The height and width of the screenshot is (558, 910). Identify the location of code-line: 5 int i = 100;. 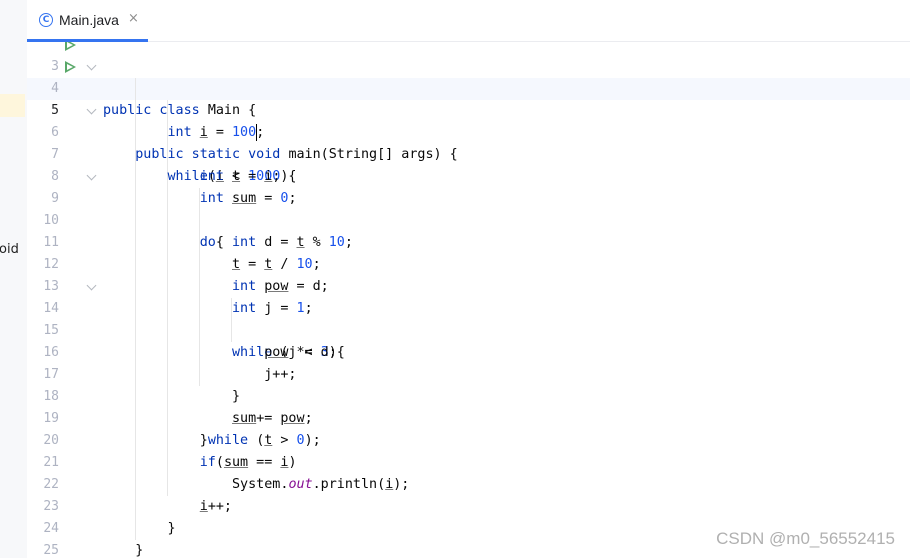
(468, 109).